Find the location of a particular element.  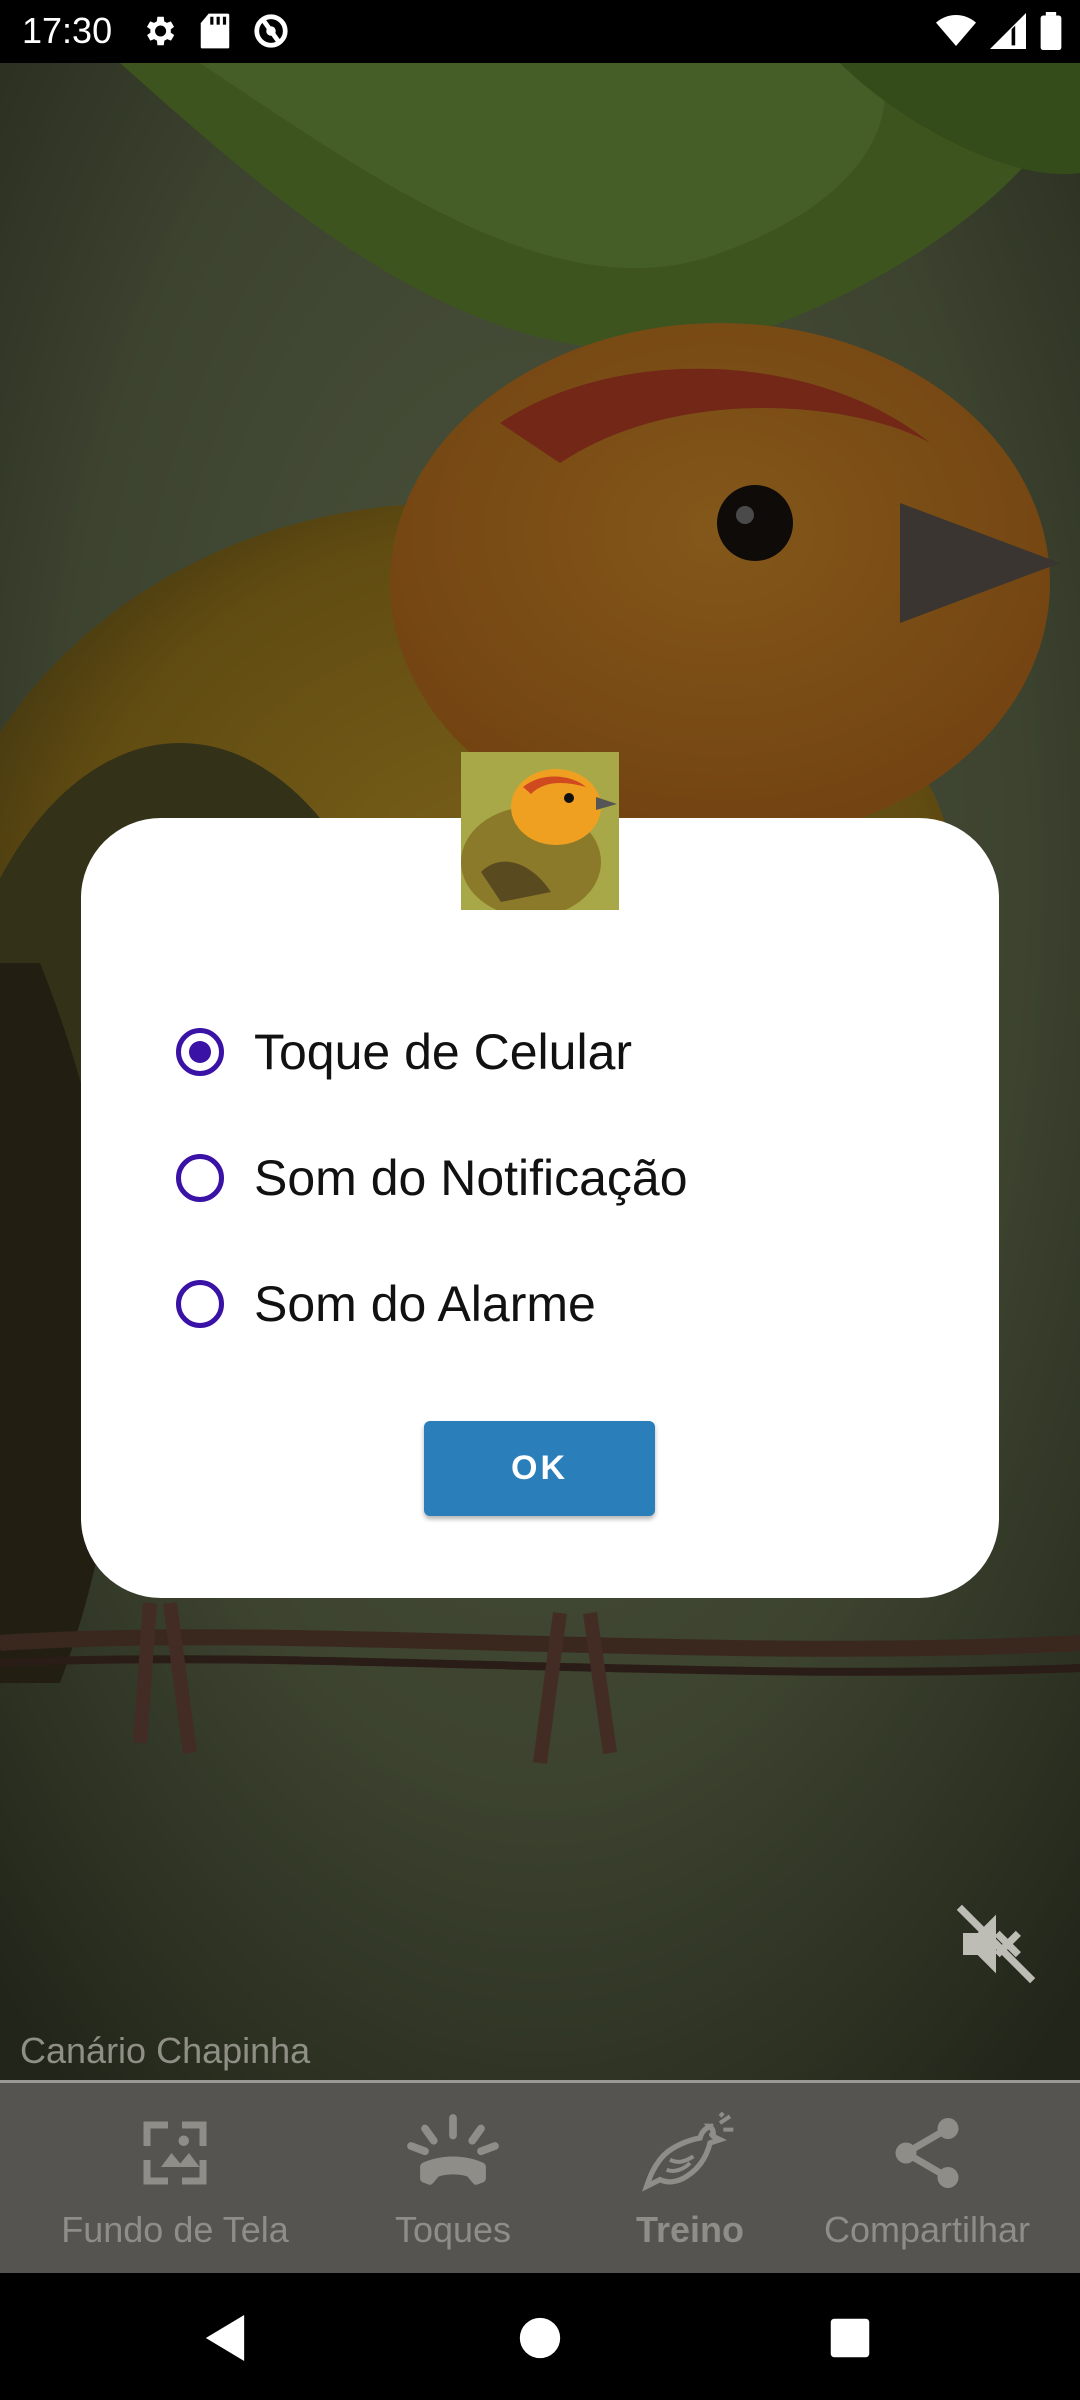

bird-name-caption: Canário Chapinha is located at coordinates (165, 2050).